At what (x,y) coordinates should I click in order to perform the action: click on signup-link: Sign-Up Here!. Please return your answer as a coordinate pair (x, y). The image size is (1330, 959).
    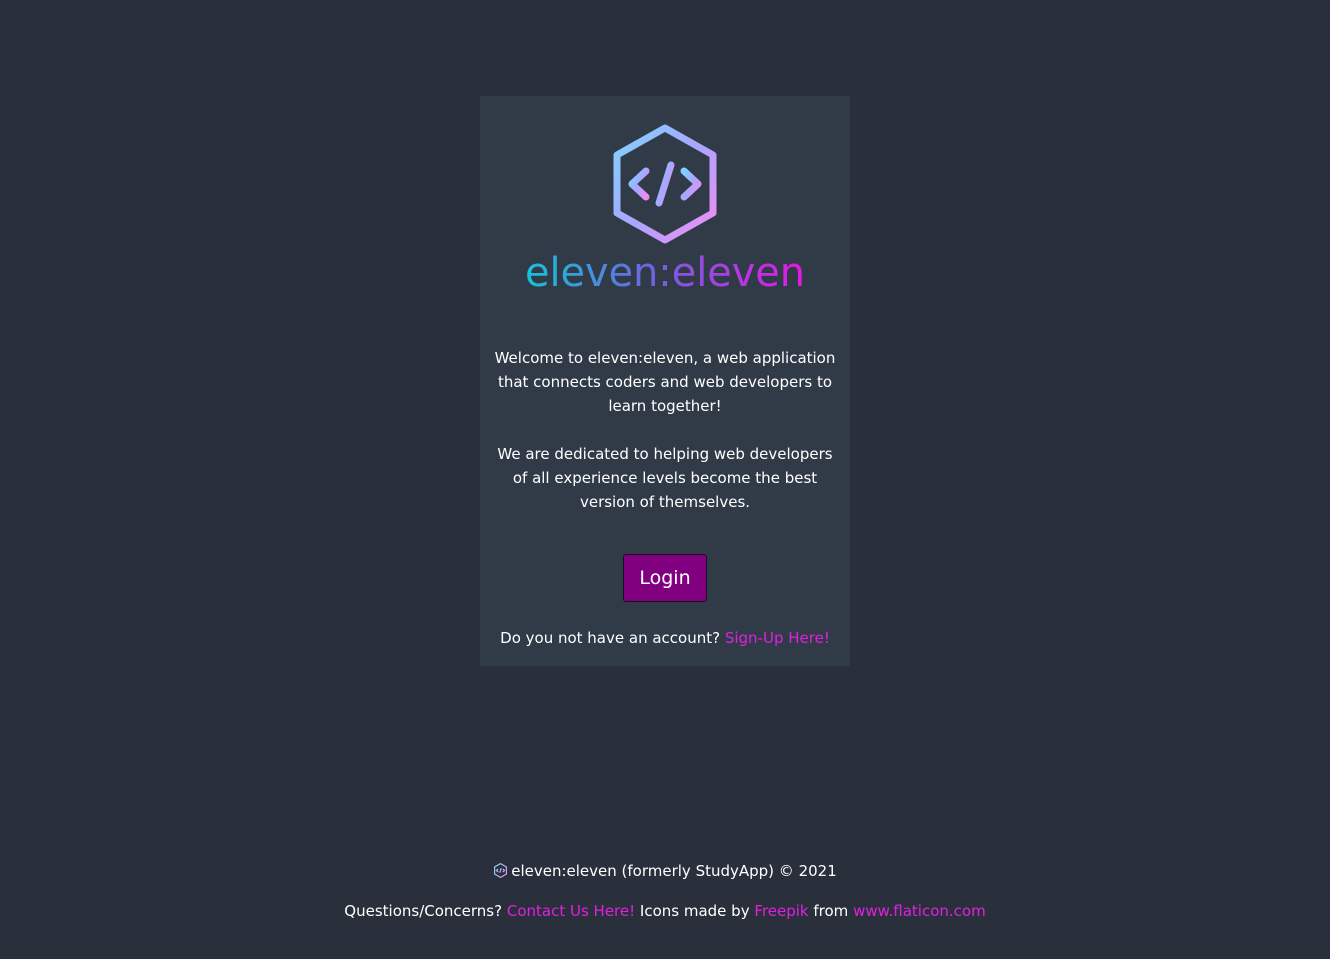
    Looking at the image, I should click on (777, 638).